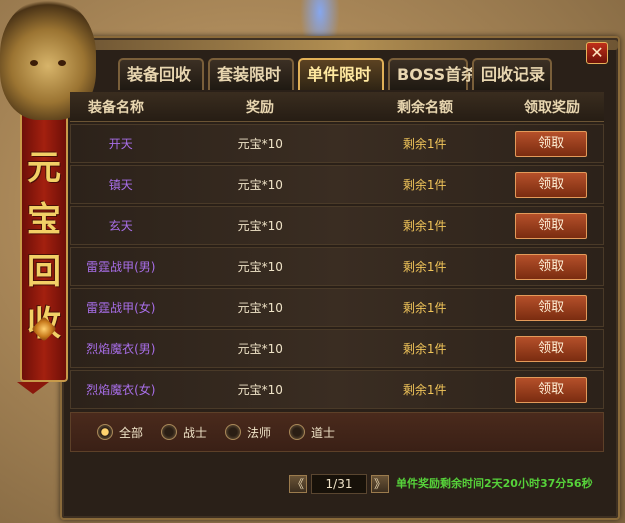 The height and width of the screenshot is (523, 625). Describe the element at coordinates (337, 432) in the screenshot. I see `class-filter-bar: 全部 战士 法师 道士` at that location.